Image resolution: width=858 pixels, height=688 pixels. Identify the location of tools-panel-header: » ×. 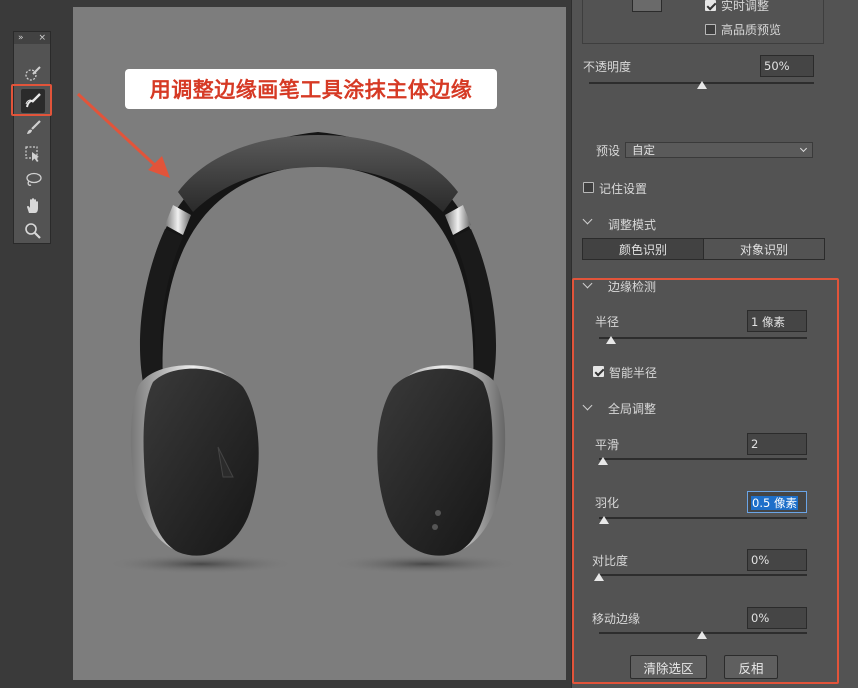
(32, 38).